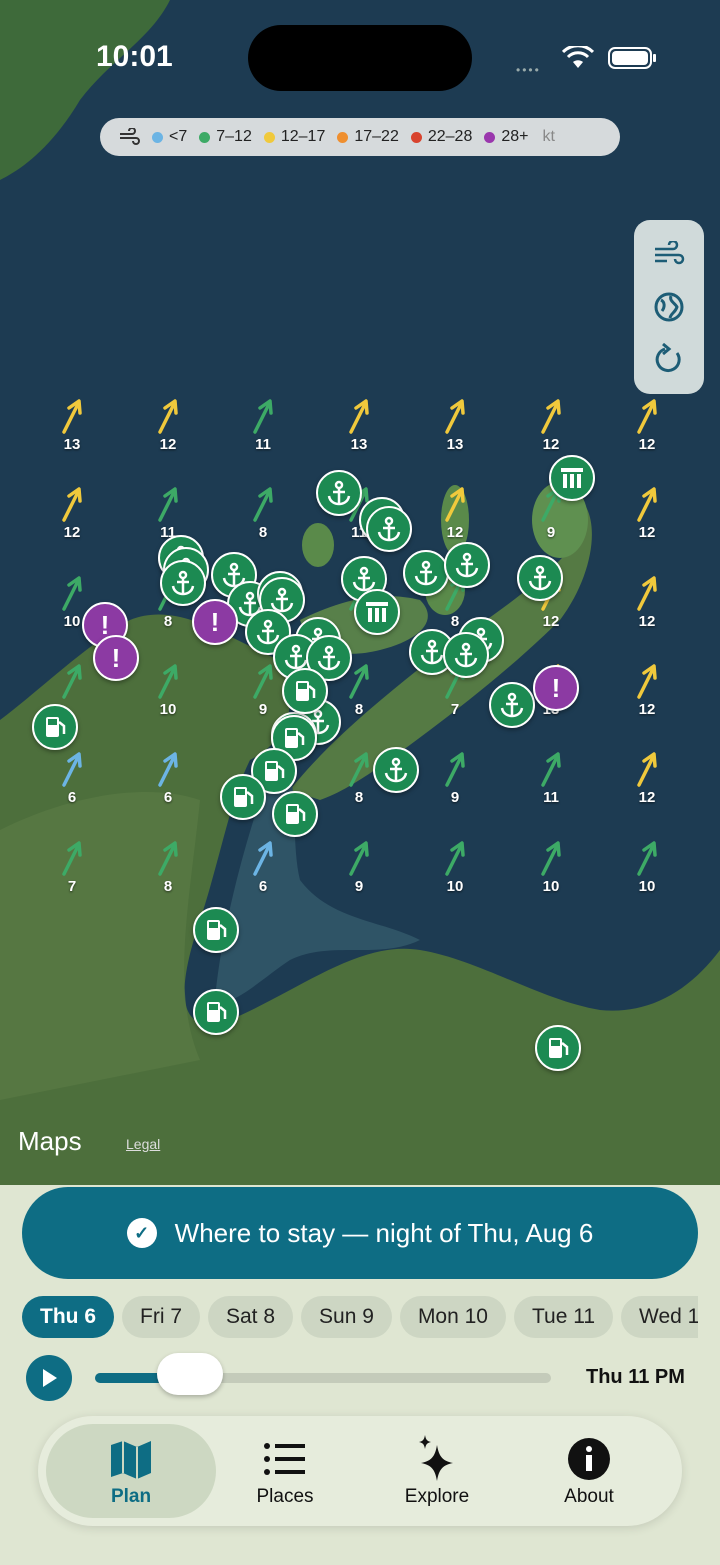 The width and height of the screenshot is (720, 1565). Describe the element at coordinates (134, 56) in the screenshot. I see `status-time: 10:01` at that location.